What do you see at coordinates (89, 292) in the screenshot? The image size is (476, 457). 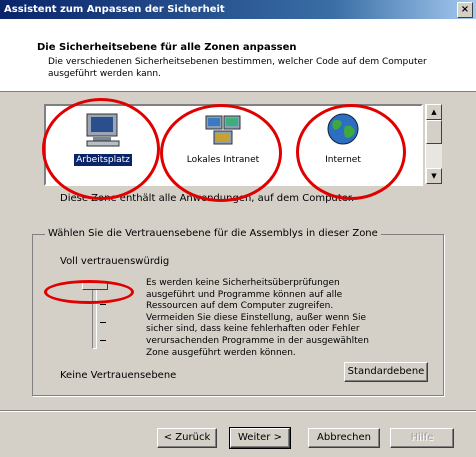 I see `annotation-ellipse` at bounding box center [89, 292].